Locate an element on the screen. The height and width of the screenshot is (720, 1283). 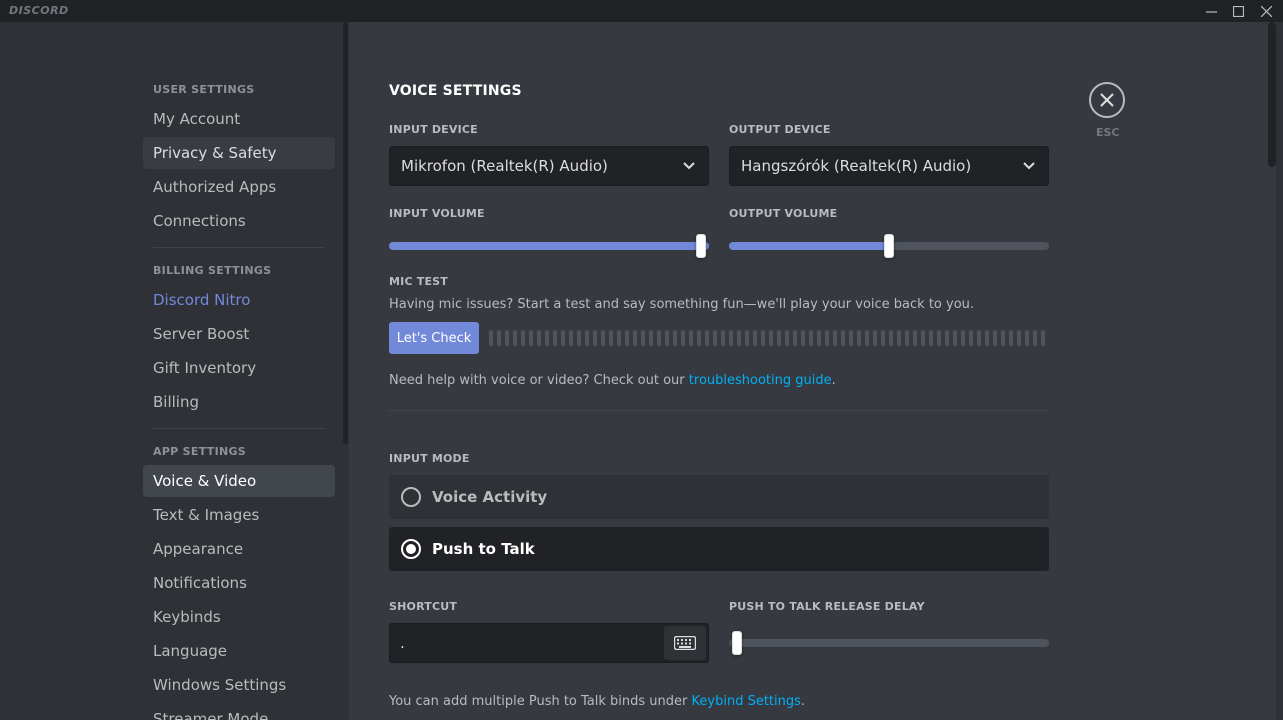
radio-circle-selected is located at coordinates (411, 549).